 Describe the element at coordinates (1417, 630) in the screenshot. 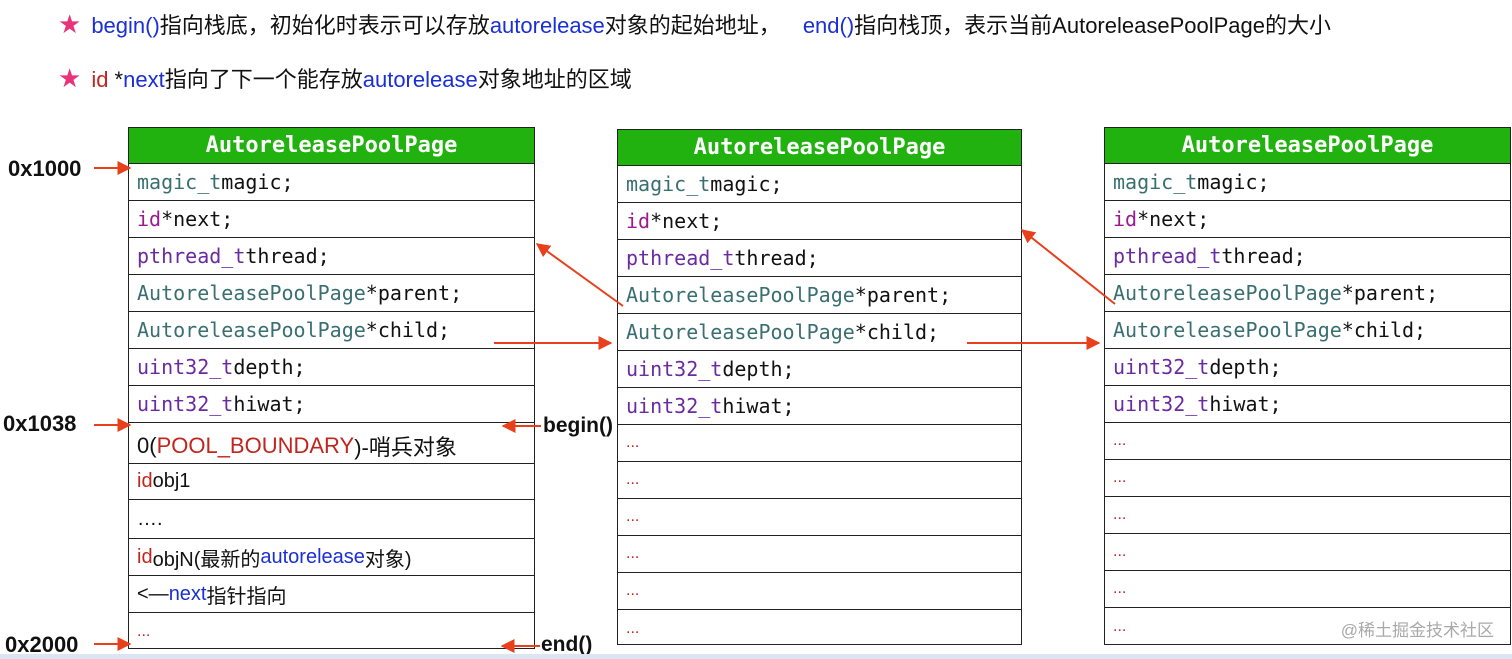

I see `watermark: @稀土掘金技术社区` at that location.